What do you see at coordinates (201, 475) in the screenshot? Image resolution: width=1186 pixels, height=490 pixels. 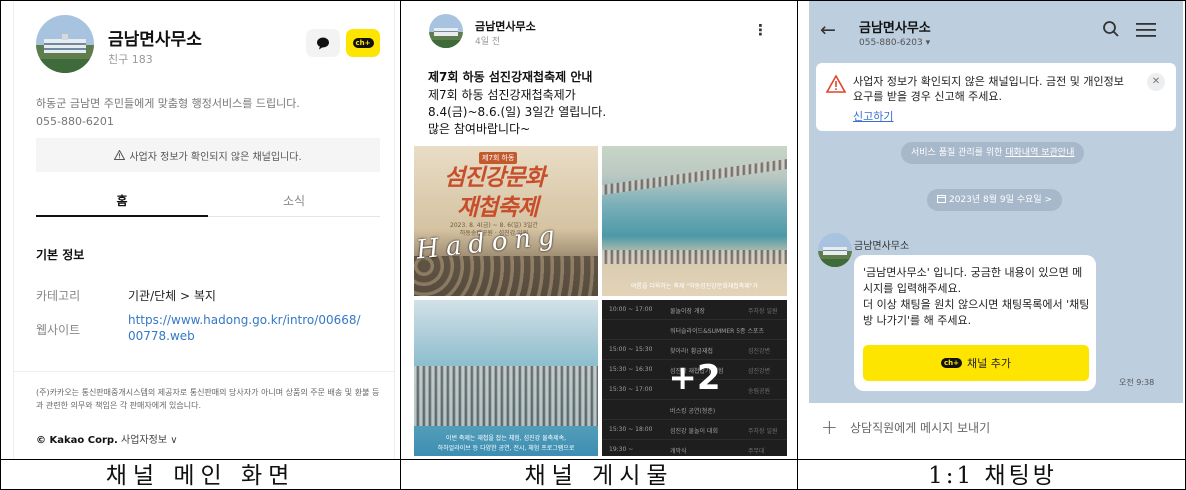 I see `caption-main-screen: 채널 메인 화면` at bounding box center [201, 475].